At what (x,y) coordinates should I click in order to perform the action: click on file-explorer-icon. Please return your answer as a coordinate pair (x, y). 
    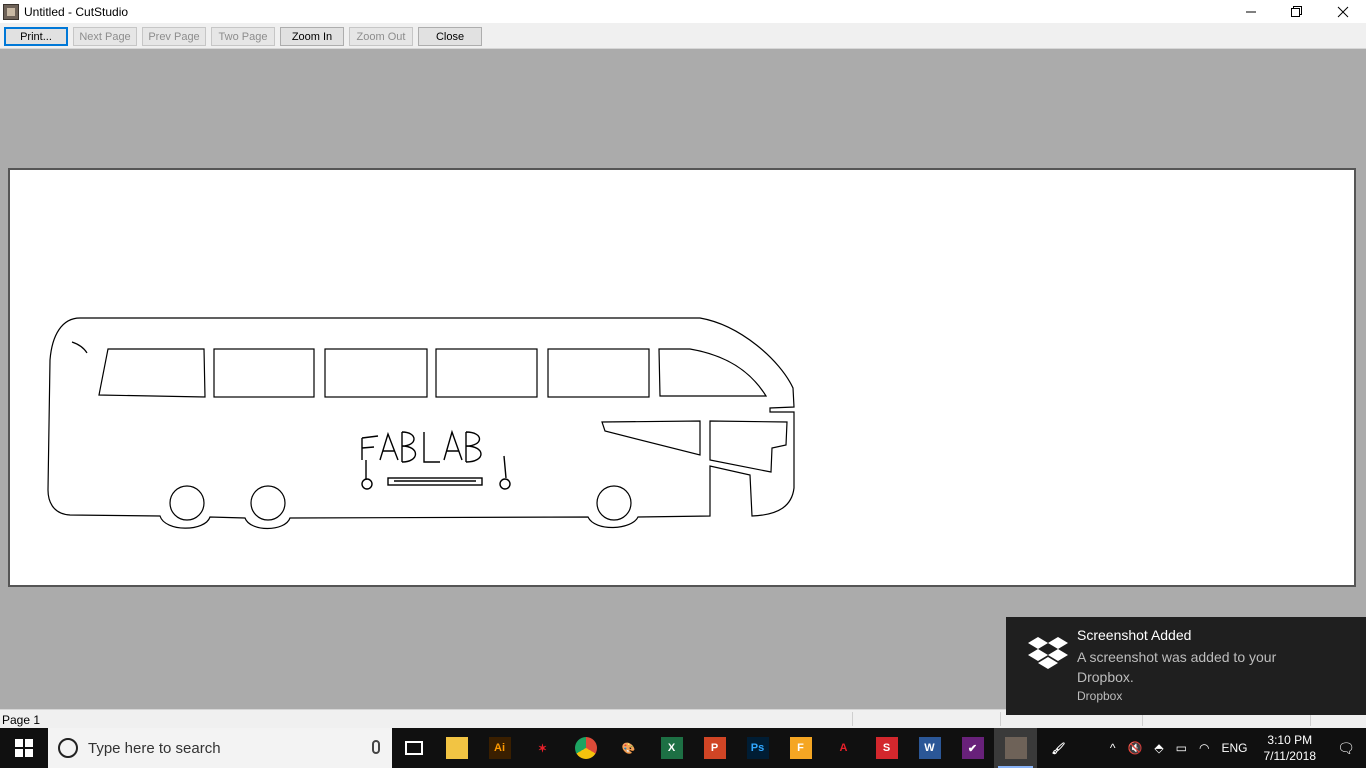
    Looking at the image, I should click on (456, 748).